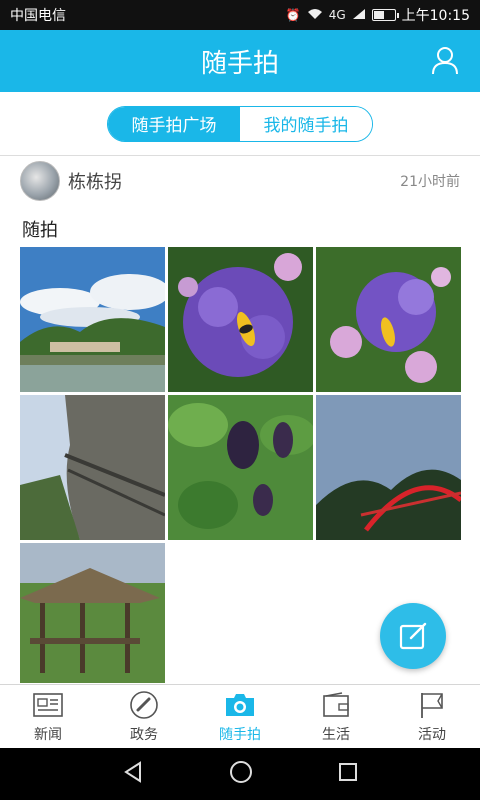 Image resolution: width=480 pixels, height=800 pixels. Describe the element at coordinates (337, 15) in the screenshot. I see `network-label: 4G` at that location.